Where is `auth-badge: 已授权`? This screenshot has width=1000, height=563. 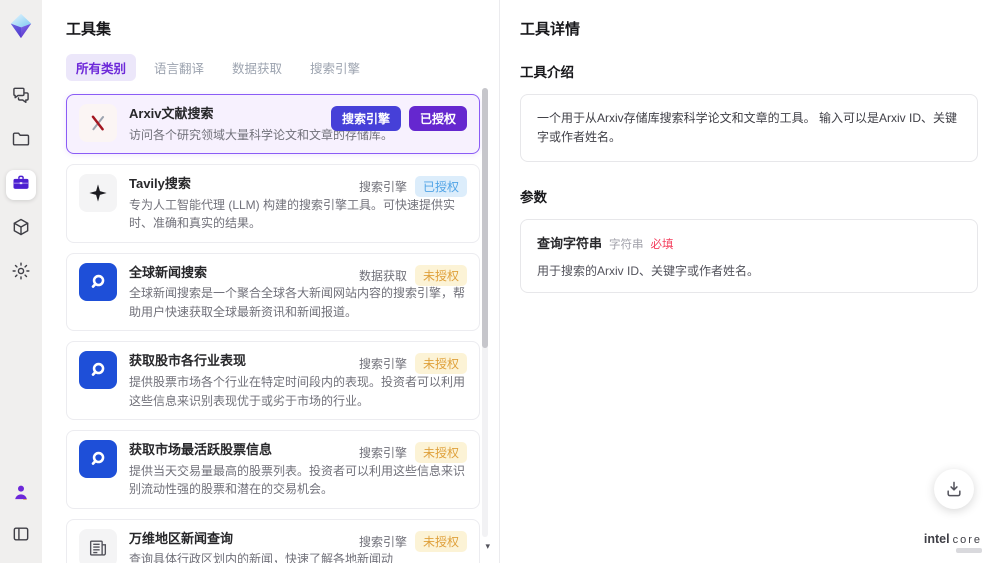
auth-badge: 已授权 is located at coordinates (440, 187).